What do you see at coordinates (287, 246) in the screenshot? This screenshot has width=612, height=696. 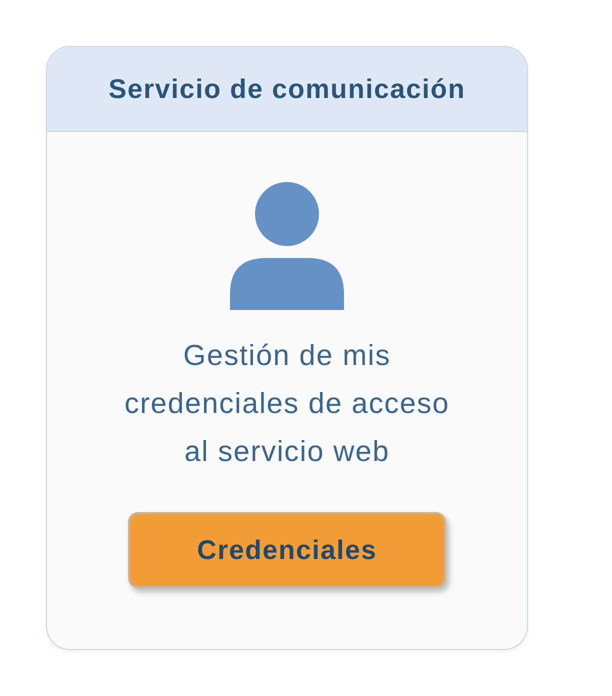 I see `user-icon` at bounding box center [287, 246].